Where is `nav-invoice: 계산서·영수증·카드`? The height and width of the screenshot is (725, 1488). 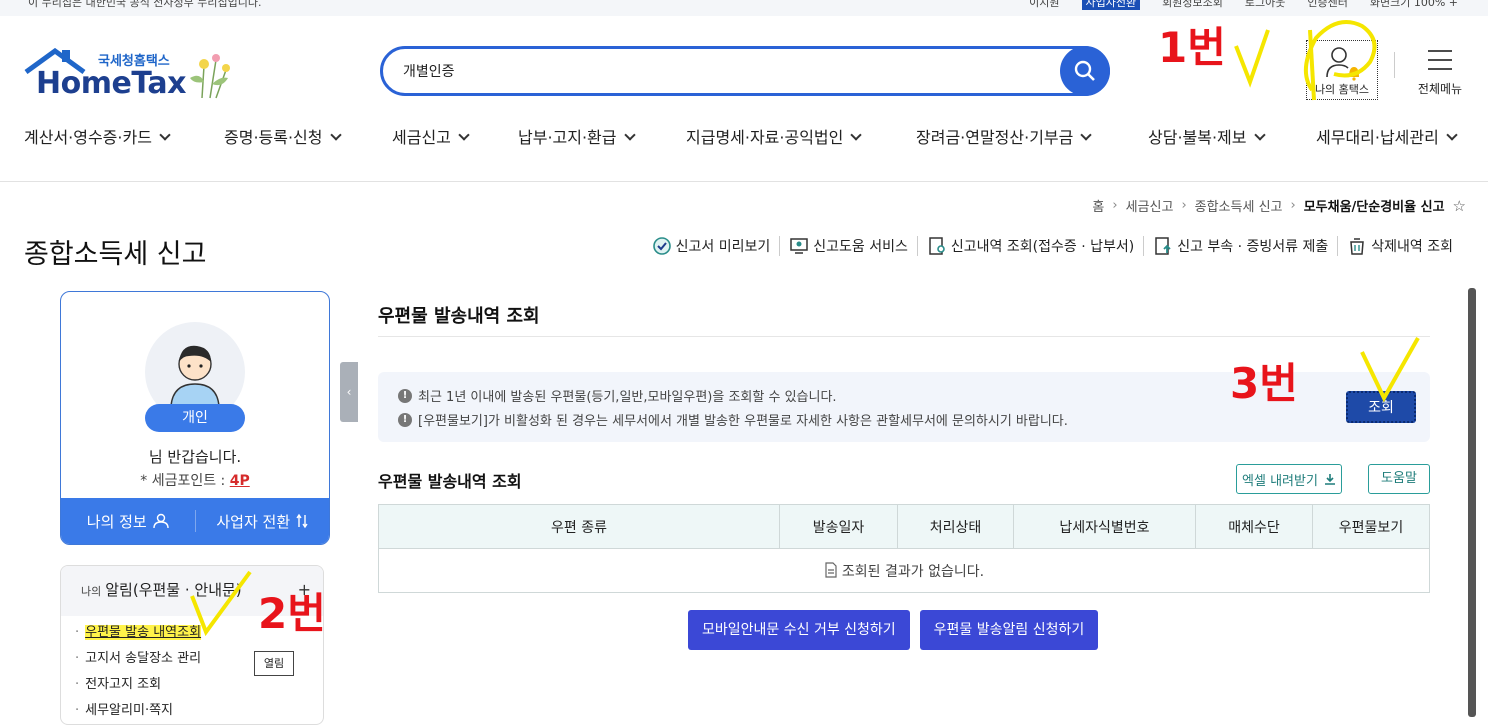
nav-invoice: 계산서·영수증·카드 is located at coordinates (97, 136).